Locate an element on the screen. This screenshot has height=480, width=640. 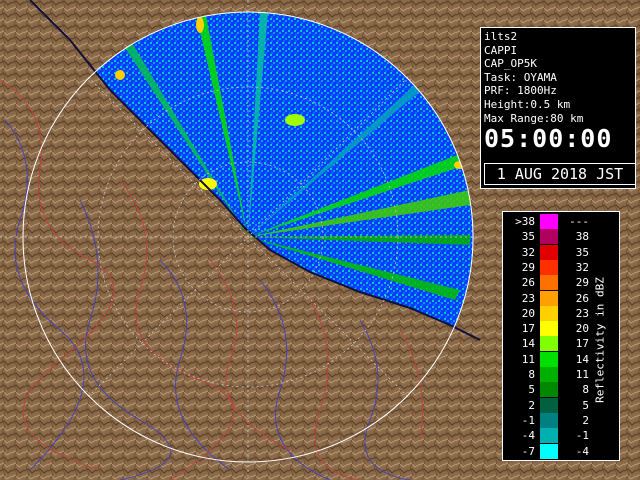
legend-low-value: 2 is located at coordinates (531, 405).